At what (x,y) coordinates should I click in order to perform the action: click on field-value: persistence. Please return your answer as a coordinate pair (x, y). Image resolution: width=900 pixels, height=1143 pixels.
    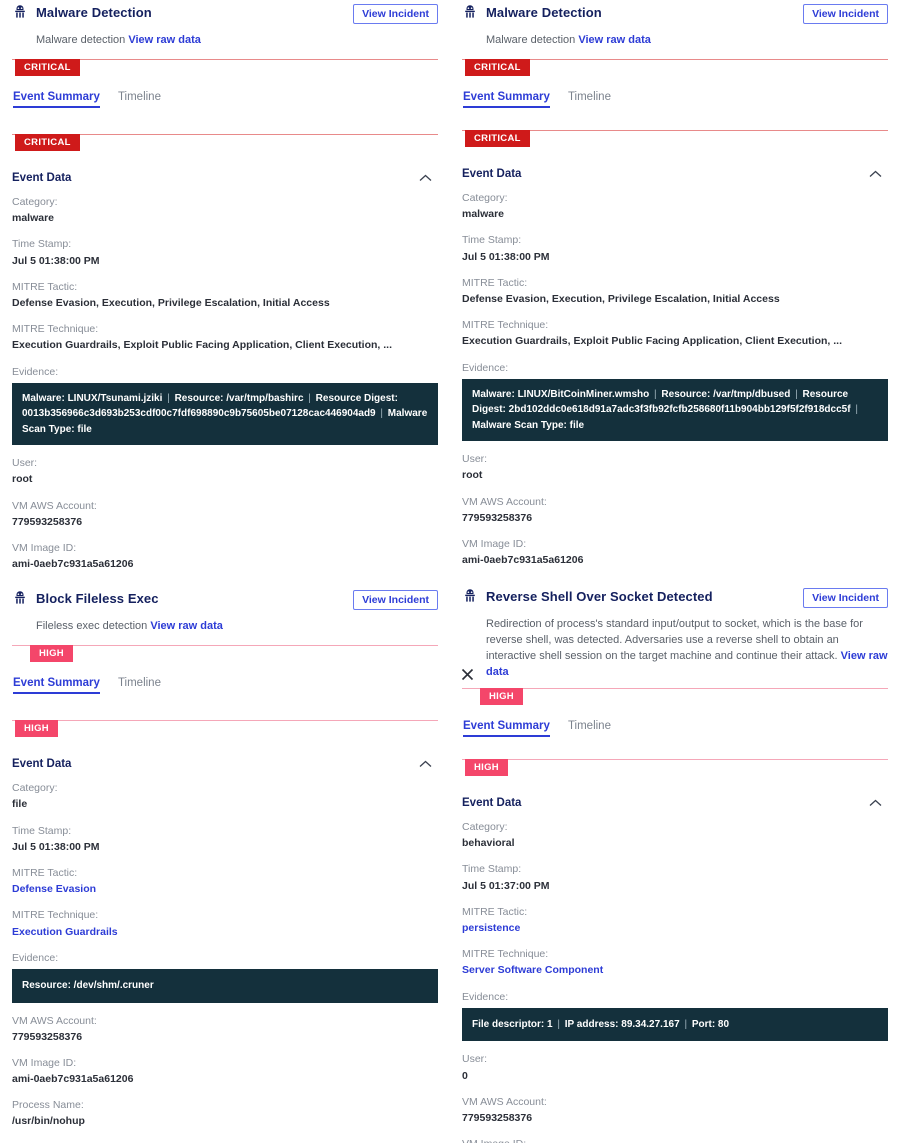
    Looking at the image, I should click on (675, 928).